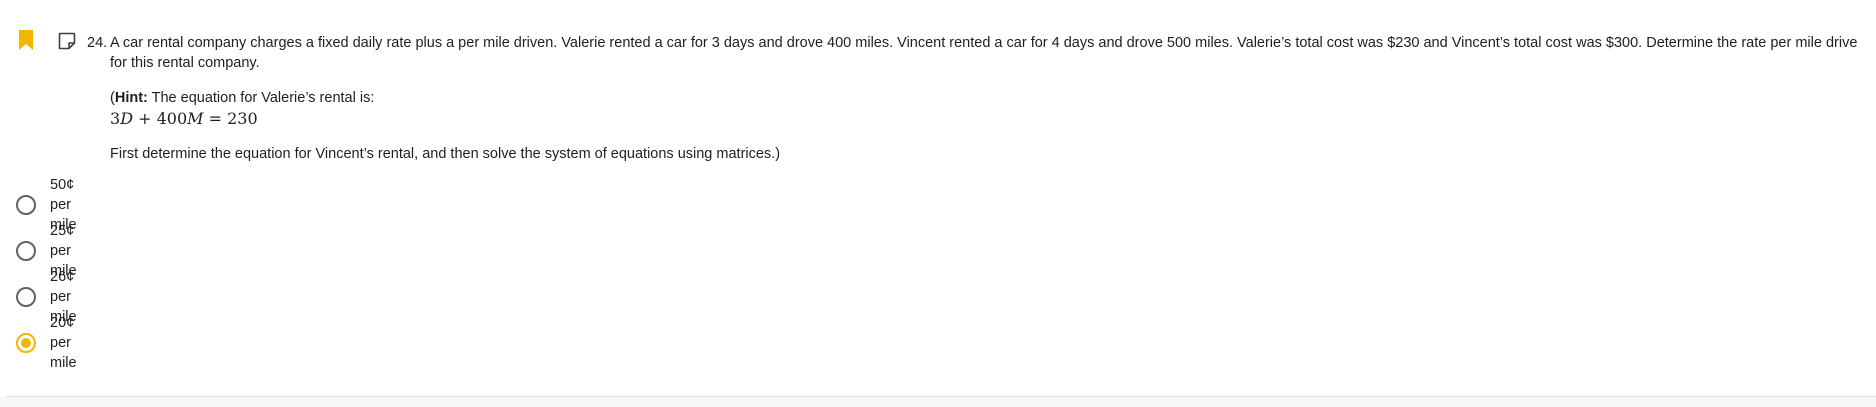 This screenshot has width=1876, height=407. What do you see at coordinates (63, 343) in the screenshot?
I see `option-label: 20¢ per mile` at bounding box center [63, 343].